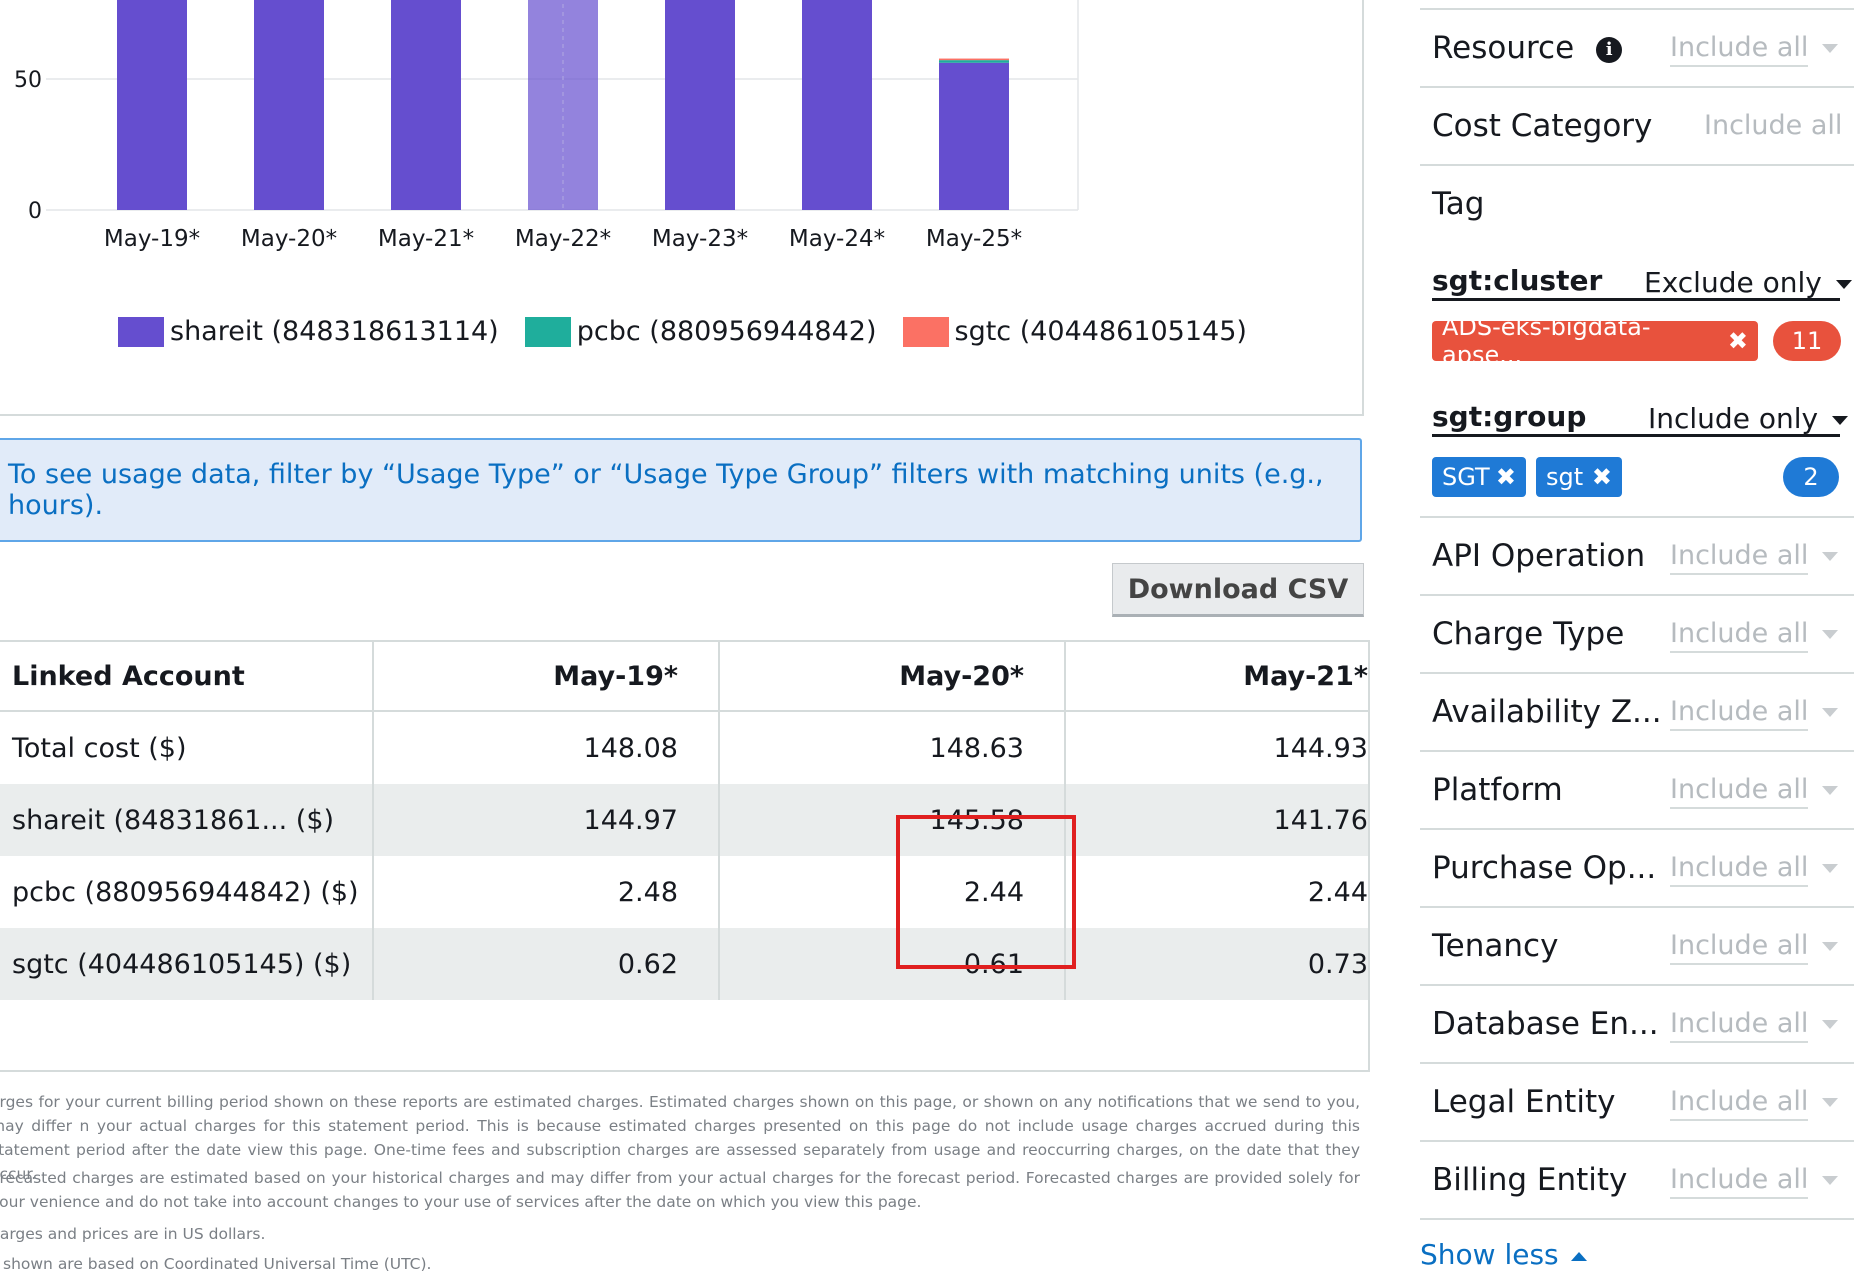 The image size is (1868, 1276). I want to click on cost-cell: 2.44, so click(1337, 892).